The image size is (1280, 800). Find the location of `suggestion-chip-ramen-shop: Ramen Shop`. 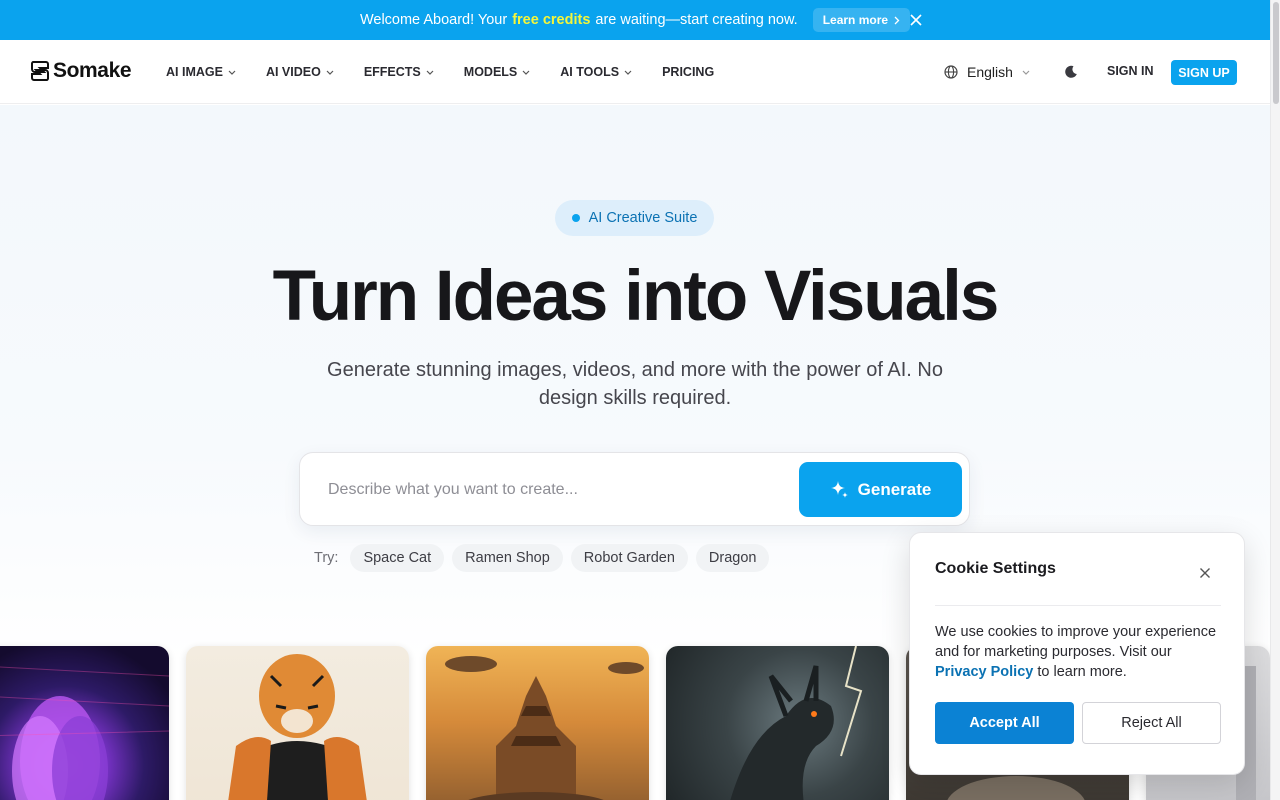

suggestion-chip-ramen-shop: Ramen Shop is located at coordinates (507, 558).